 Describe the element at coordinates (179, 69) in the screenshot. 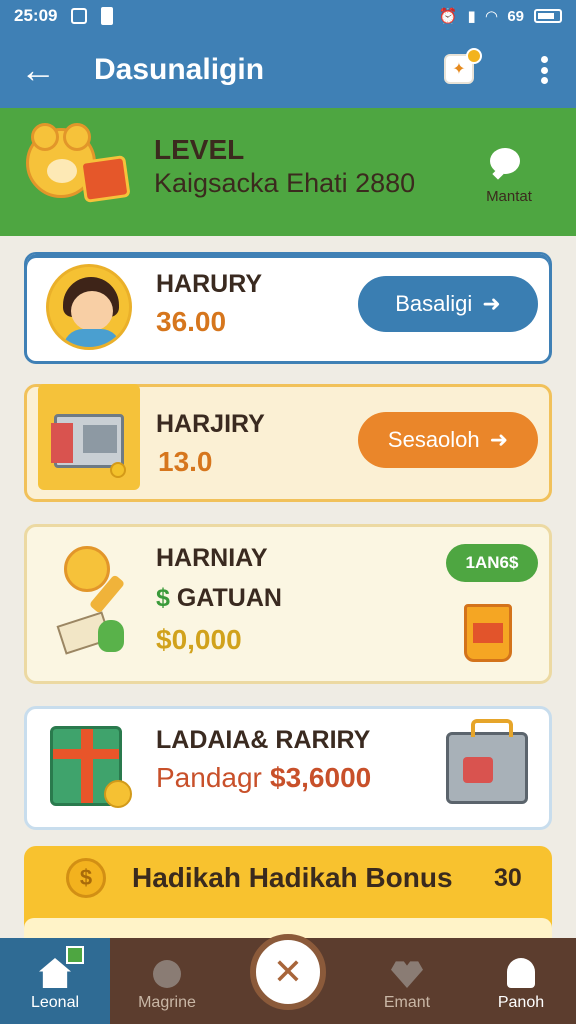

I see `page-title: Dasunaligin` at that location.